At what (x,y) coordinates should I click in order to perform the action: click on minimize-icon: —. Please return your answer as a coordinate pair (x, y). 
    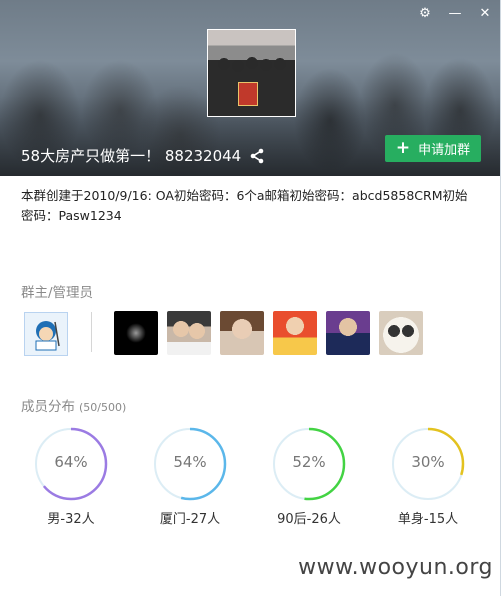
    Looking at the image, I should click on (455, 13).